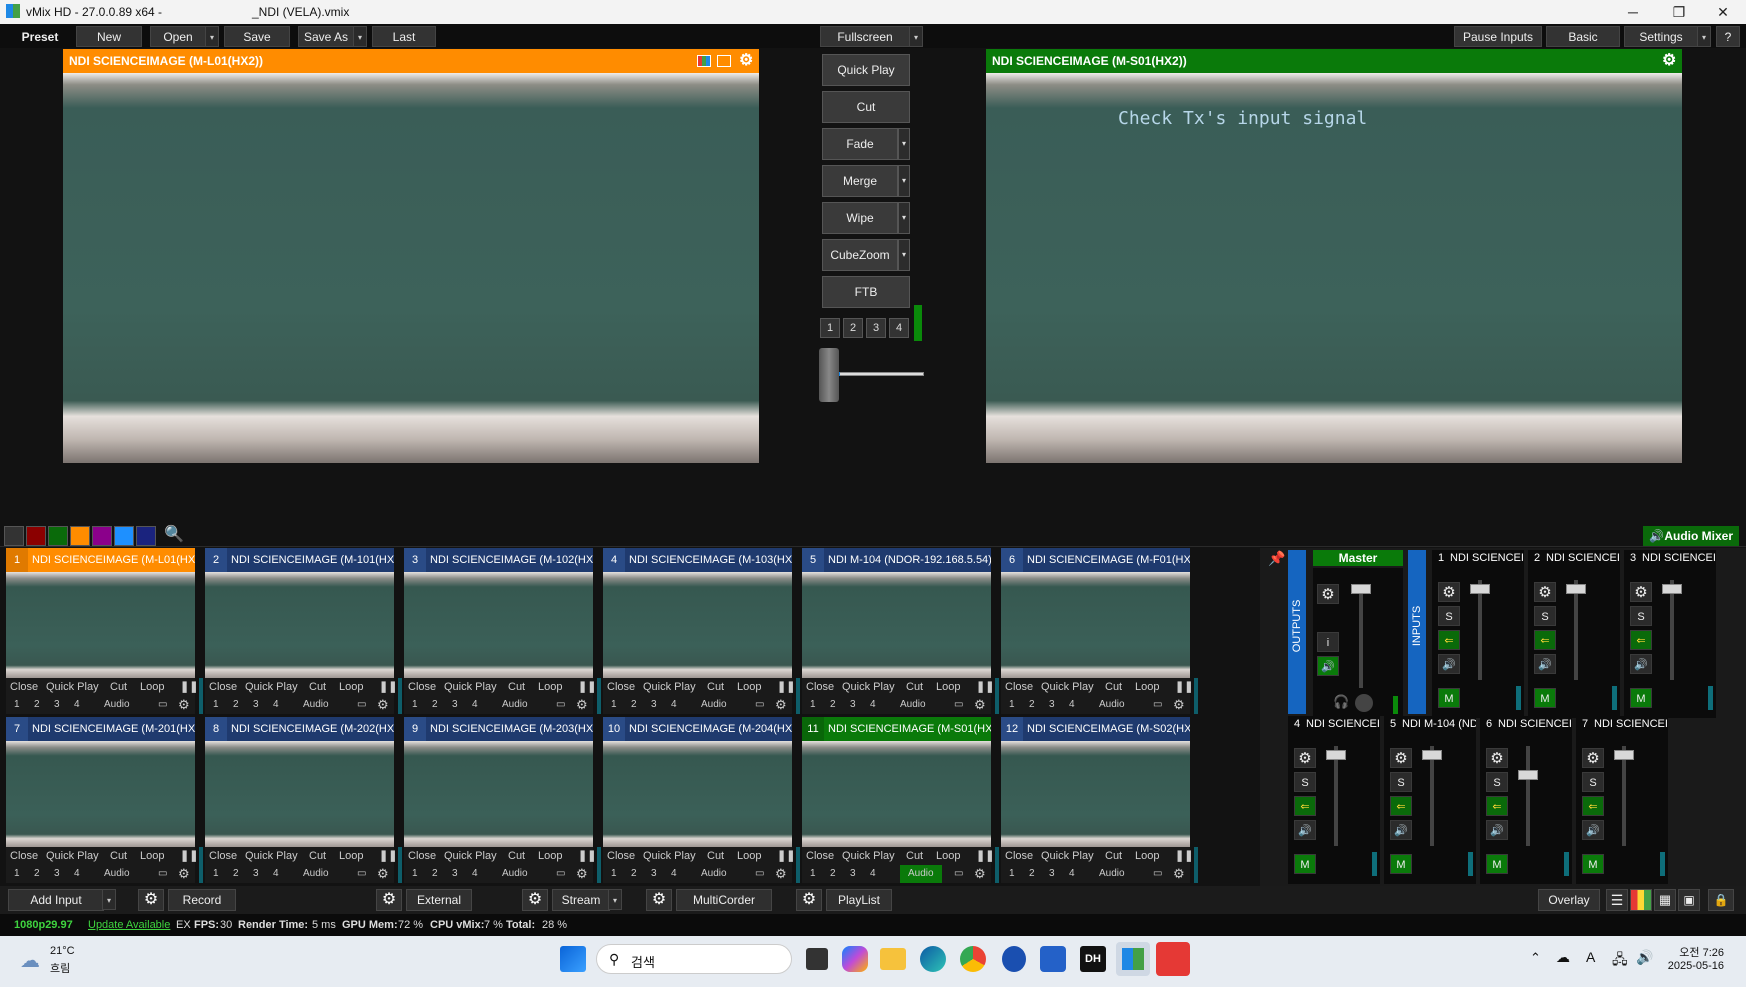 The image size is (1746, 987). I want to click on input-title-bar: 1 NDI SCIENCEIMAGE (M-L01(HX2)), so click(100, 560).